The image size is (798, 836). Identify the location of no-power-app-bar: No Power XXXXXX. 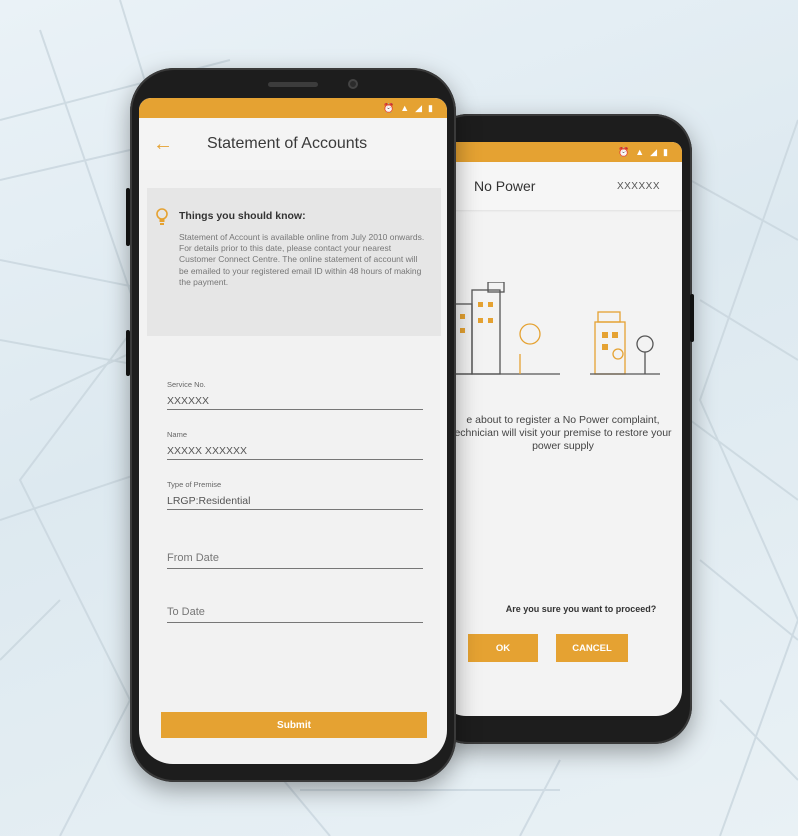
(561, 186).